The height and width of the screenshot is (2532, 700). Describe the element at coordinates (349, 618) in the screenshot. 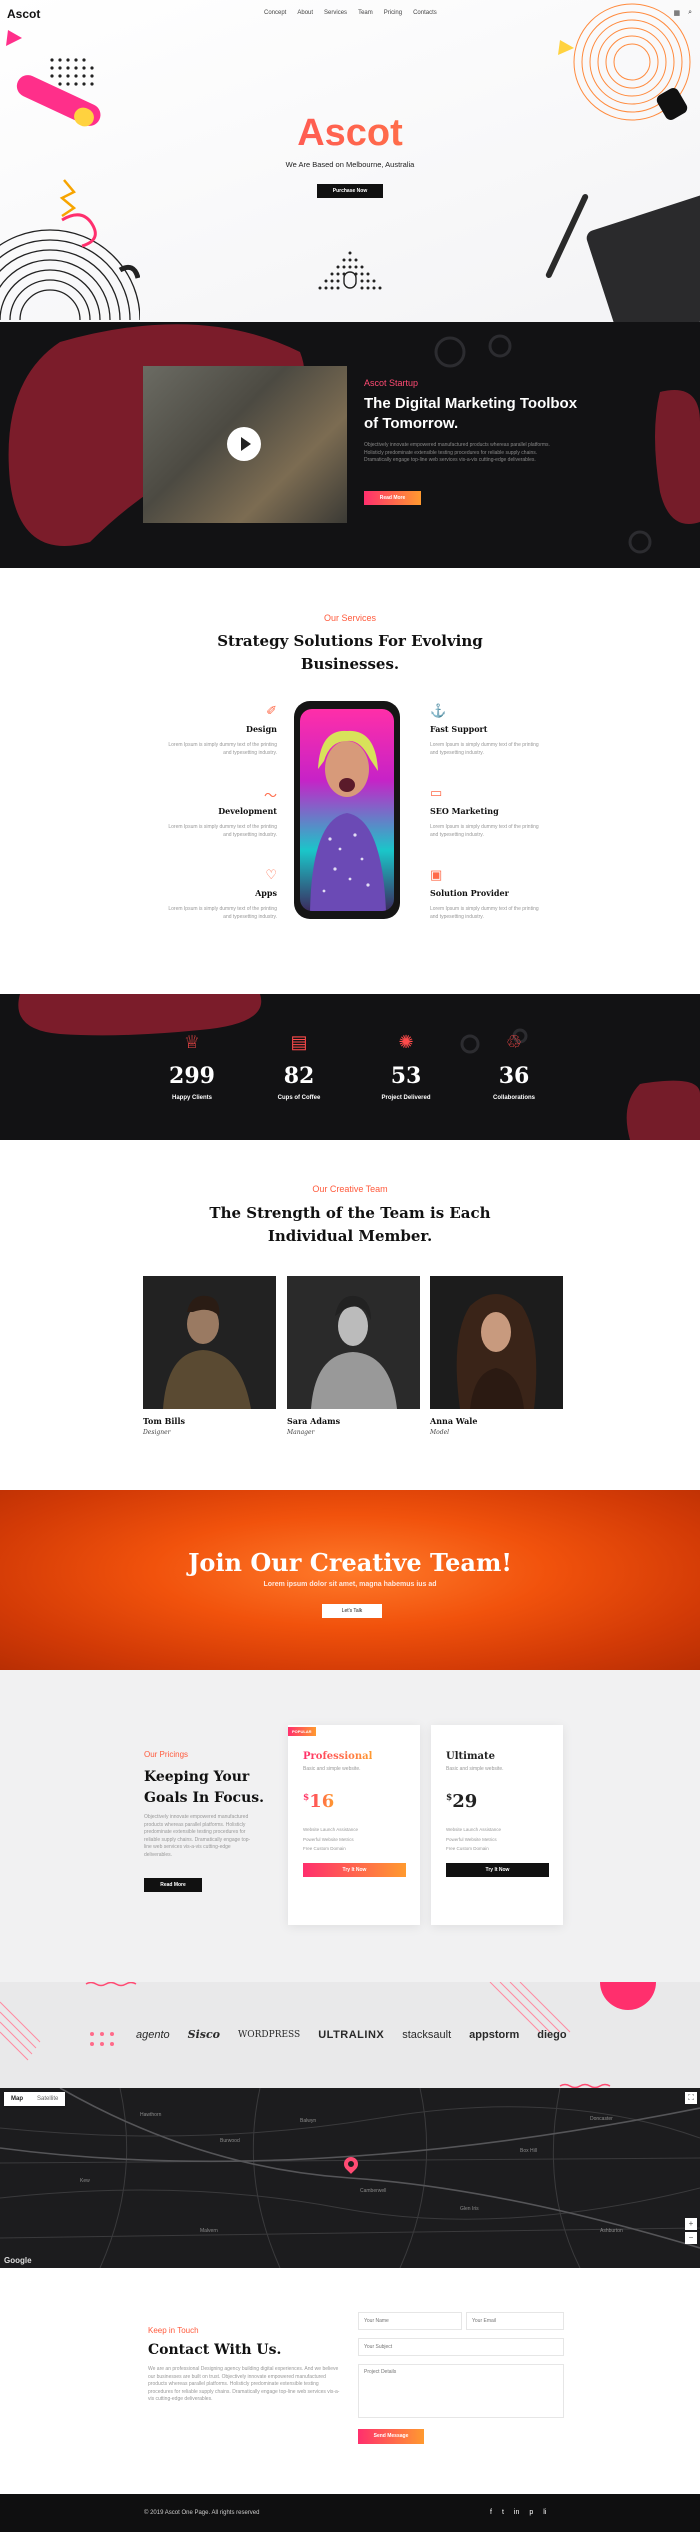

I see `services-kicker: Our Services` at that location.